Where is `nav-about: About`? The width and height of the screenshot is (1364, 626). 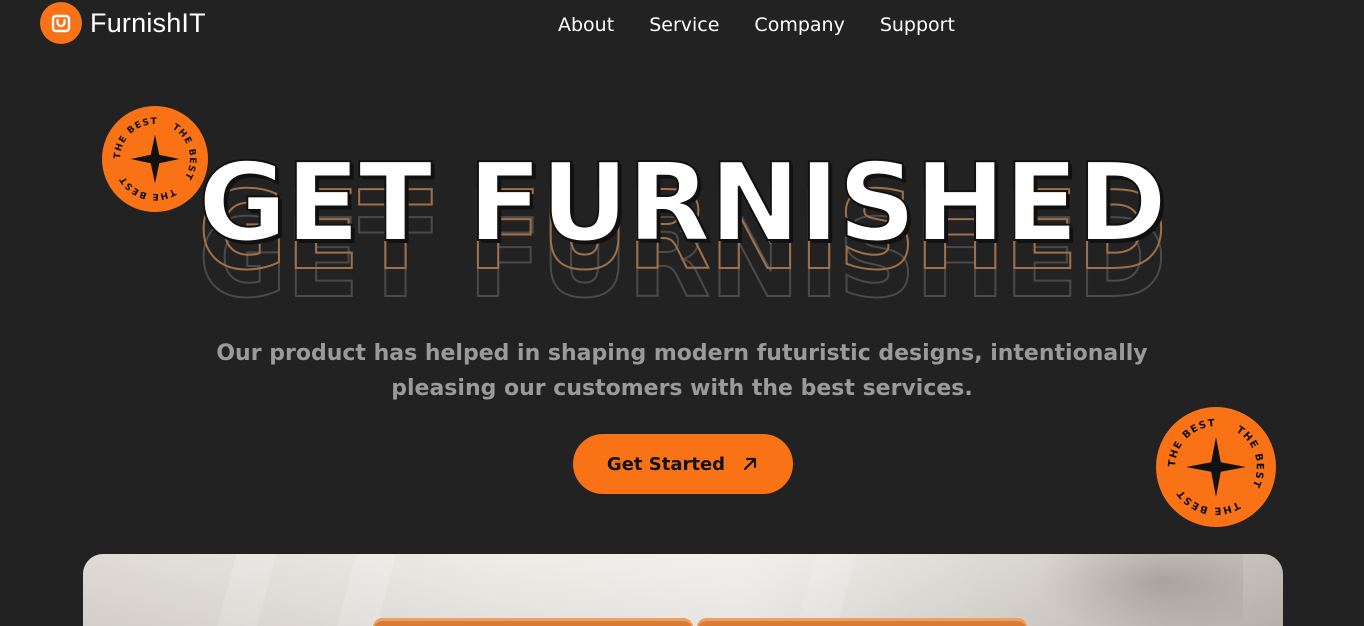 nav-about: About is located at coordinates (586, 25).